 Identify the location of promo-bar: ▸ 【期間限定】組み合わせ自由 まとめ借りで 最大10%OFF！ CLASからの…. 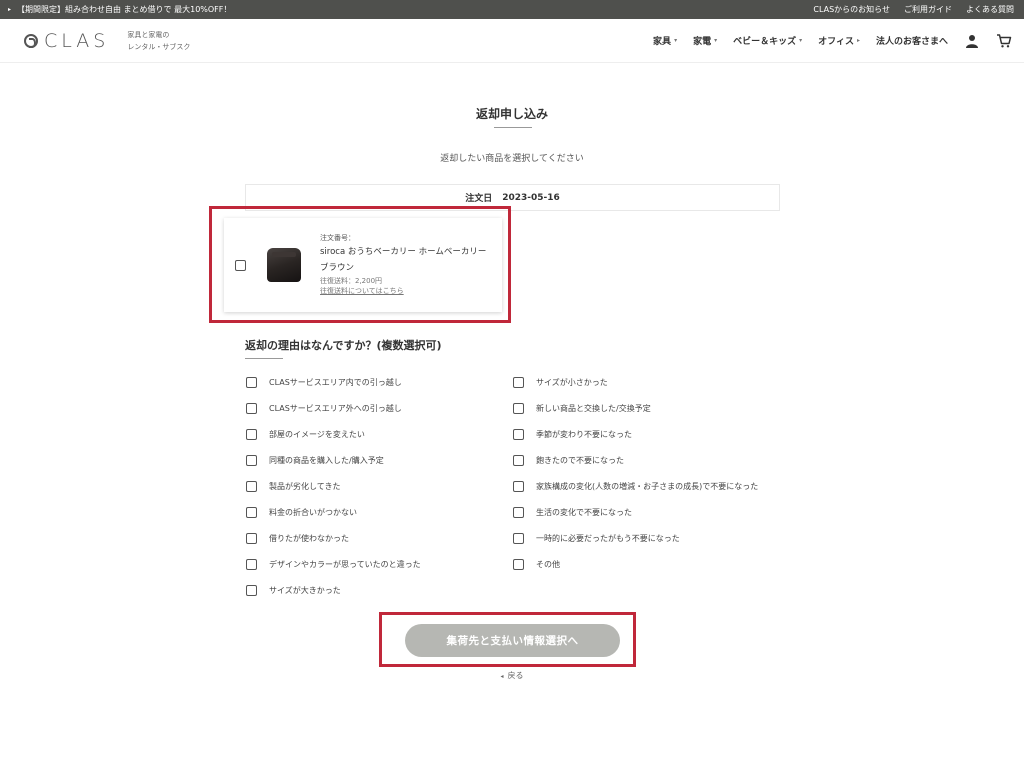
(512, 9).